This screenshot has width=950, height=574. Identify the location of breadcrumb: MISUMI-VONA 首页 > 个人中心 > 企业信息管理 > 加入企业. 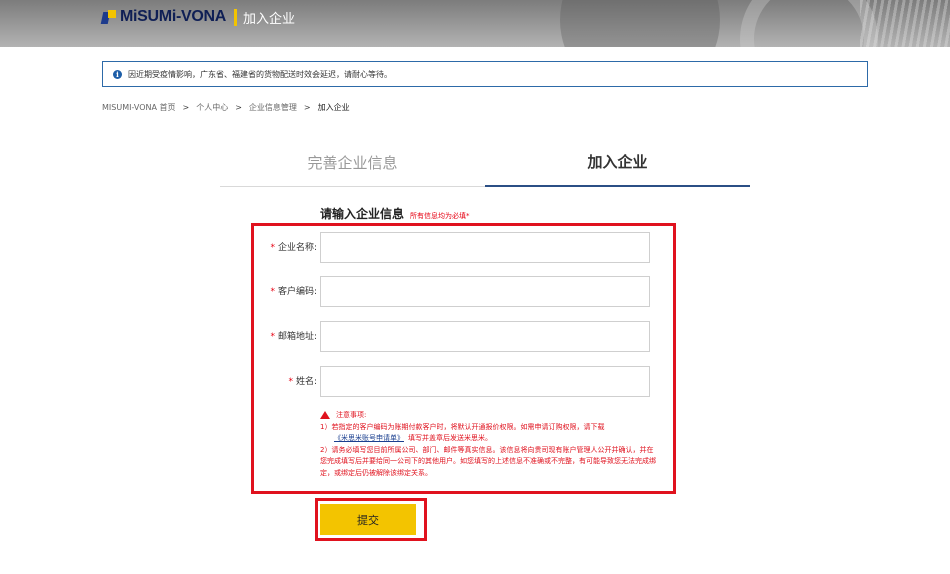
(226, 107).